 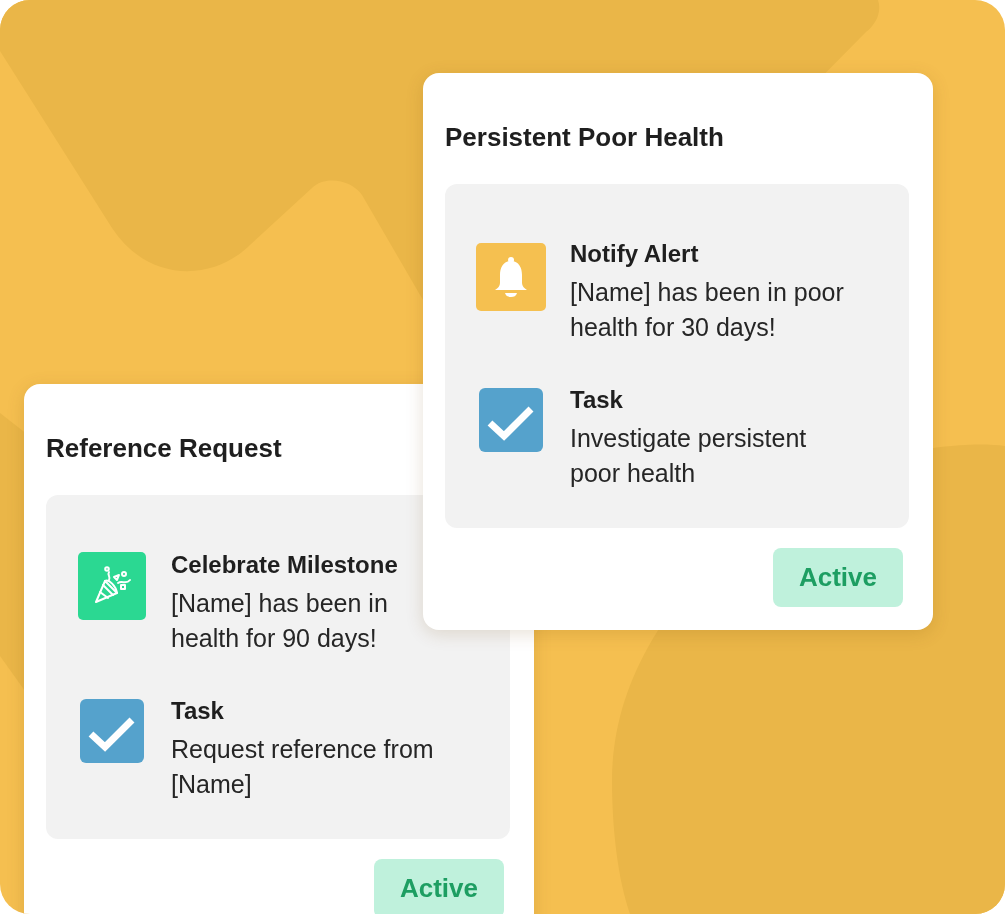 What do you see at coordinates (279, 620) in the screenshot?
I see `action-description: [Name] has been in health for 90 days!` at bounding box center [279, 620].